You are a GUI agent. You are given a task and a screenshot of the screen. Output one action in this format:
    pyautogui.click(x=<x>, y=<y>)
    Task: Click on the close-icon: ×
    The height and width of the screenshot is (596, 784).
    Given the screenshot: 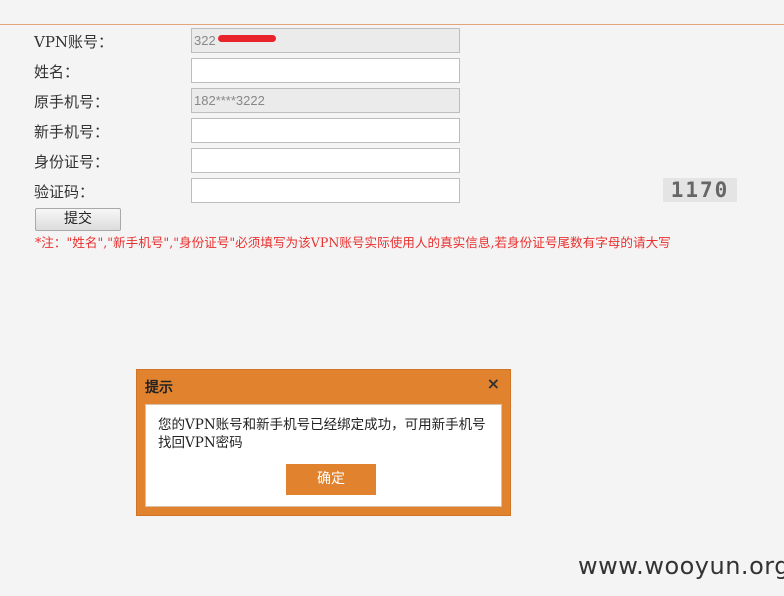 What is the action you would take?
    pyautogui.click(x=493, y=383)
    